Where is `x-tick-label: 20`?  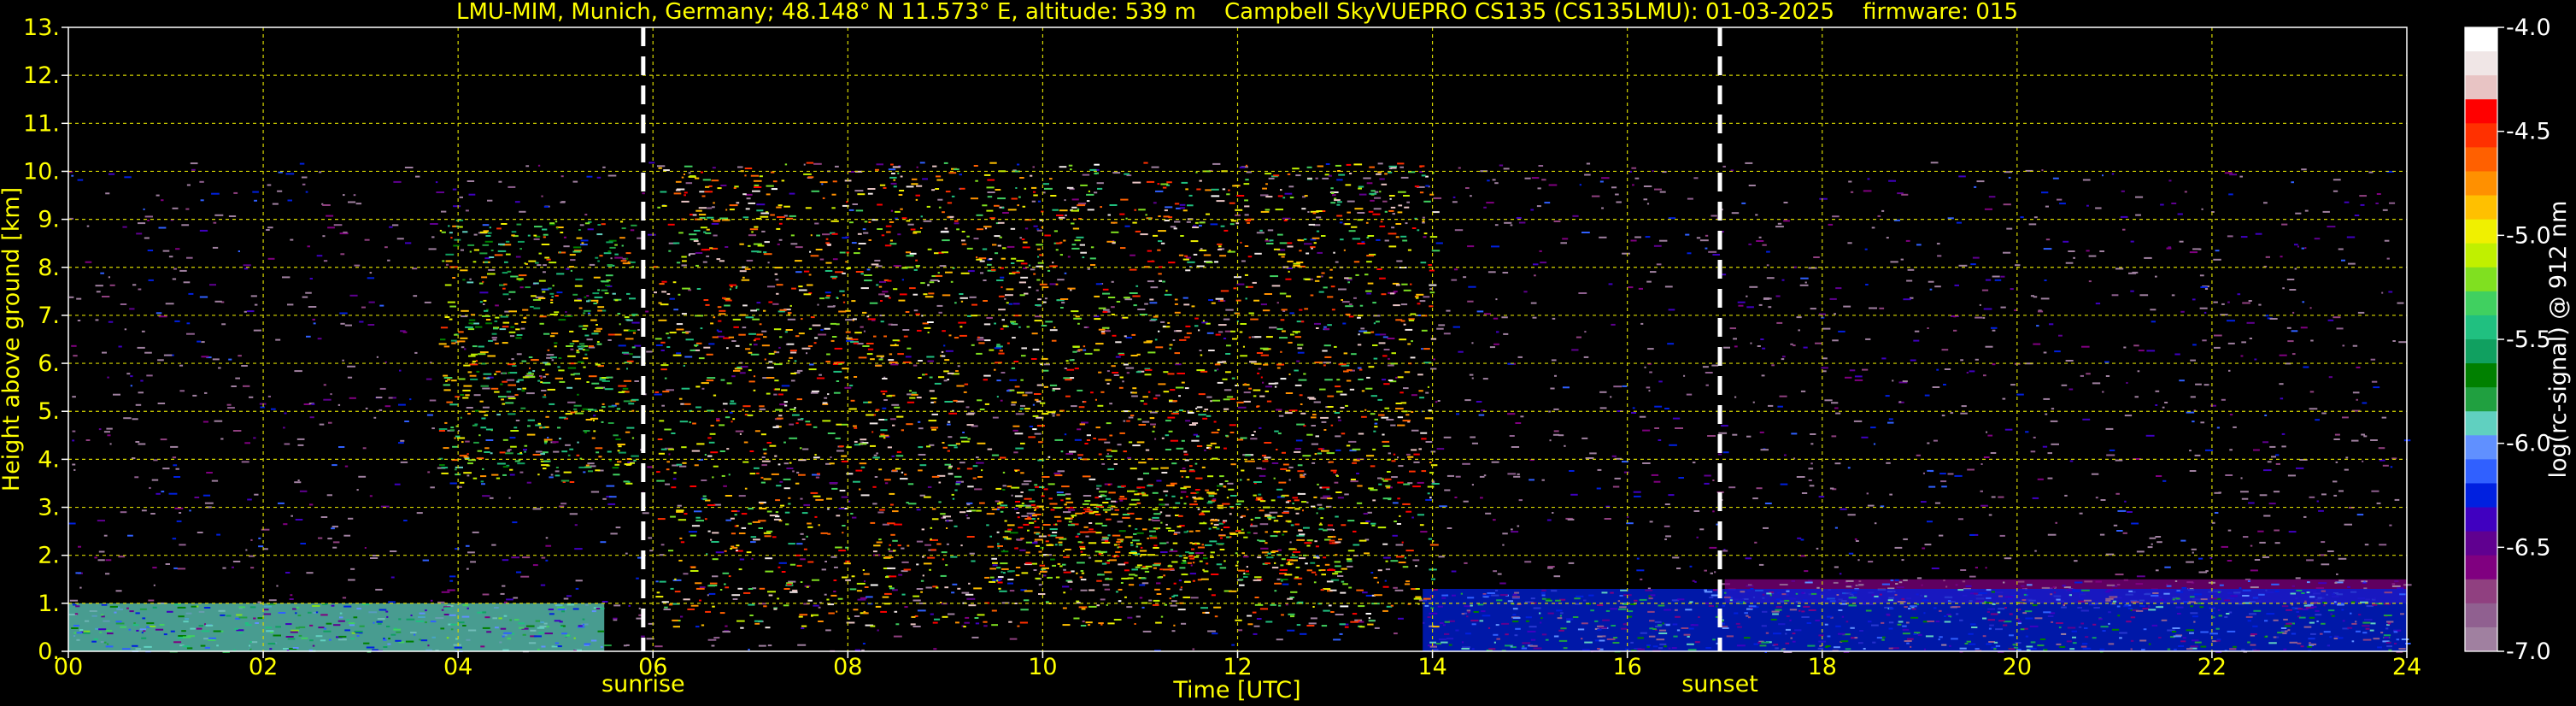
x-tick-label: 20 is located at coordinates (2017, 667).